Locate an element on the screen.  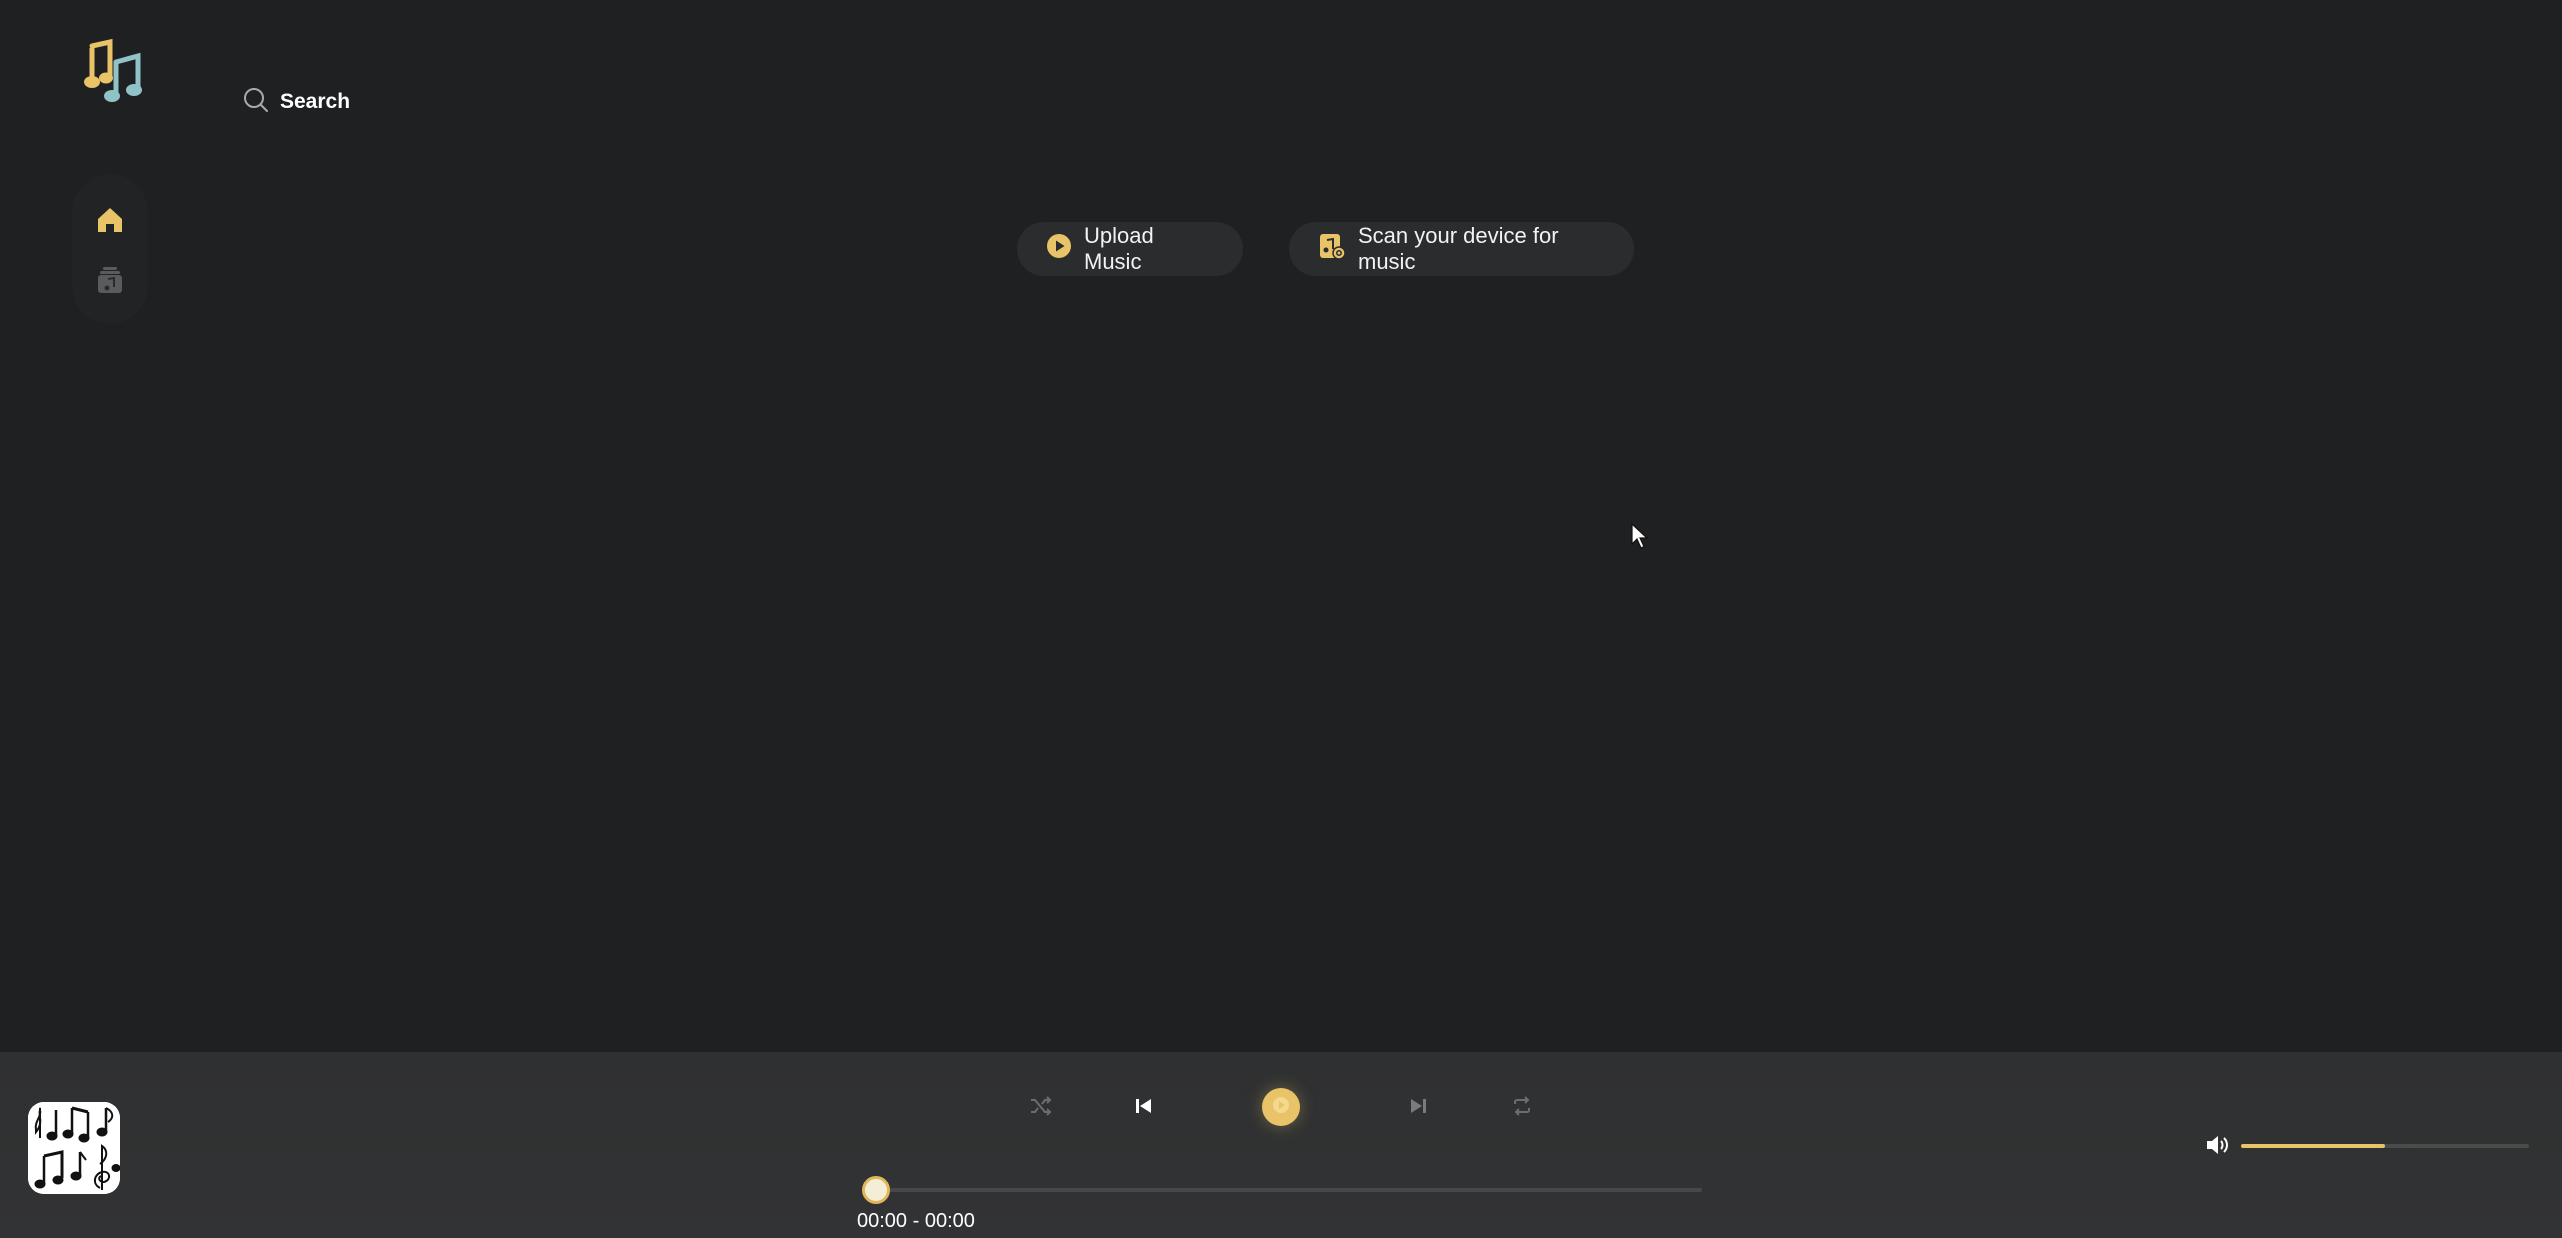
next-icon is located at coordinates (1418, 1108).